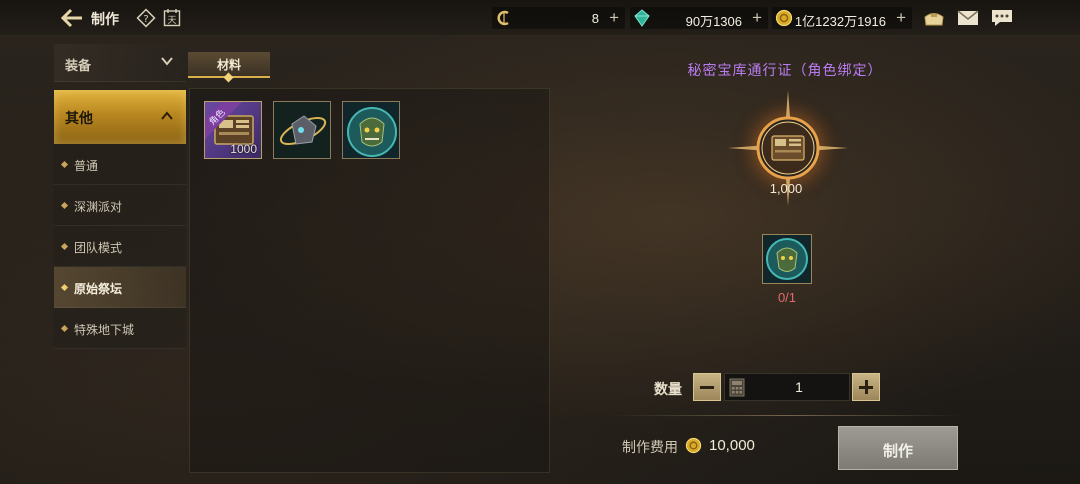 This screenshot has width=1080, height=484. Describe the element at coordinates (787, 415) in the screenshot. I see `divider` at that location.